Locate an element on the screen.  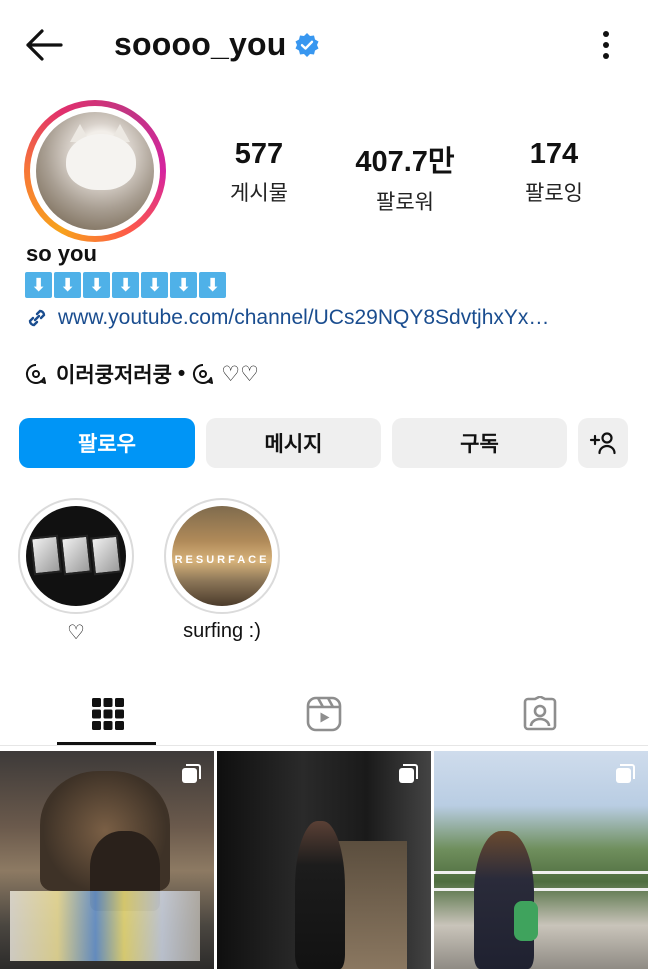
tab-tagged is located at coordinates (540, 714).